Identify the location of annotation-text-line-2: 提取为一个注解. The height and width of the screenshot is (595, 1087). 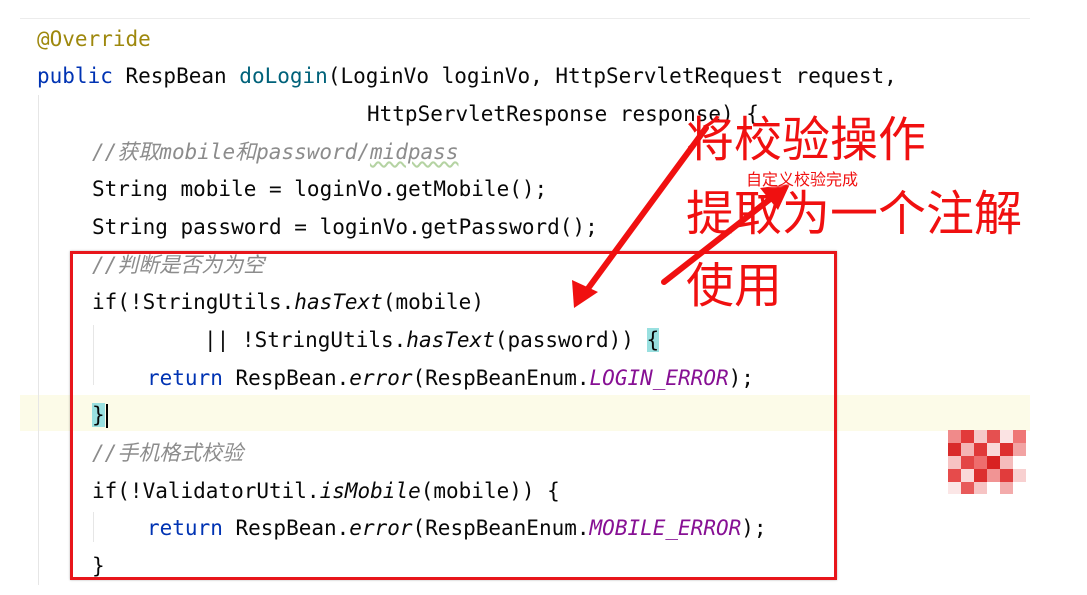
(854, 214).